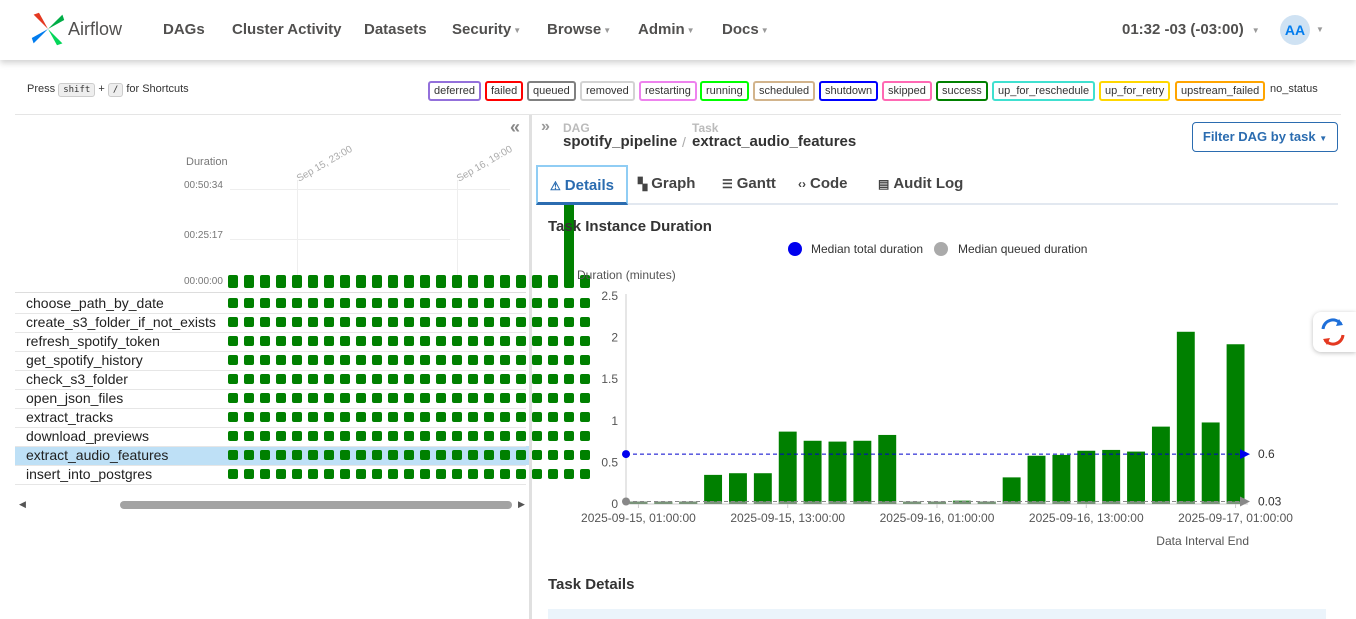  What do you see at coordinates (486, 29) in the screenshot?
I see `nav-security: Security ▼` at bounding box center [486, 29].